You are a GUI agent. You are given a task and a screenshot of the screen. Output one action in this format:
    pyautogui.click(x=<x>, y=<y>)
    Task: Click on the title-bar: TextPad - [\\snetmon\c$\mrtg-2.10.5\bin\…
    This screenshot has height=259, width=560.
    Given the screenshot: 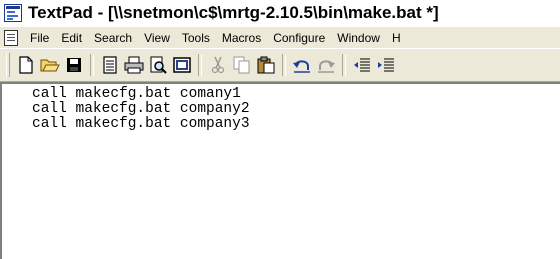 What is the action you would take?
    pyautogui.click(x=280, y=12)
    